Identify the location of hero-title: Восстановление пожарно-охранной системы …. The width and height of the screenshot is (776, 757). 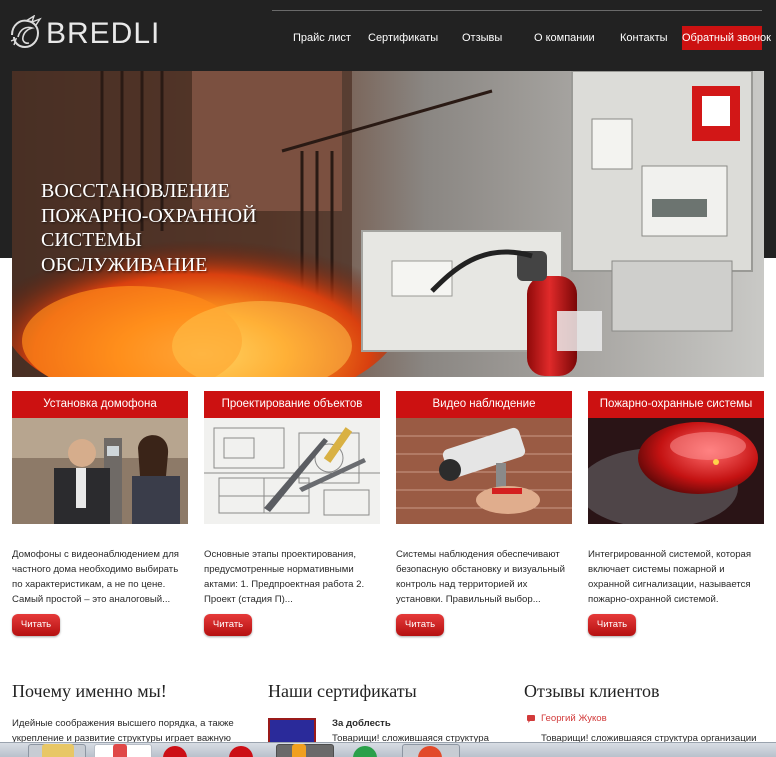
(191, 228).